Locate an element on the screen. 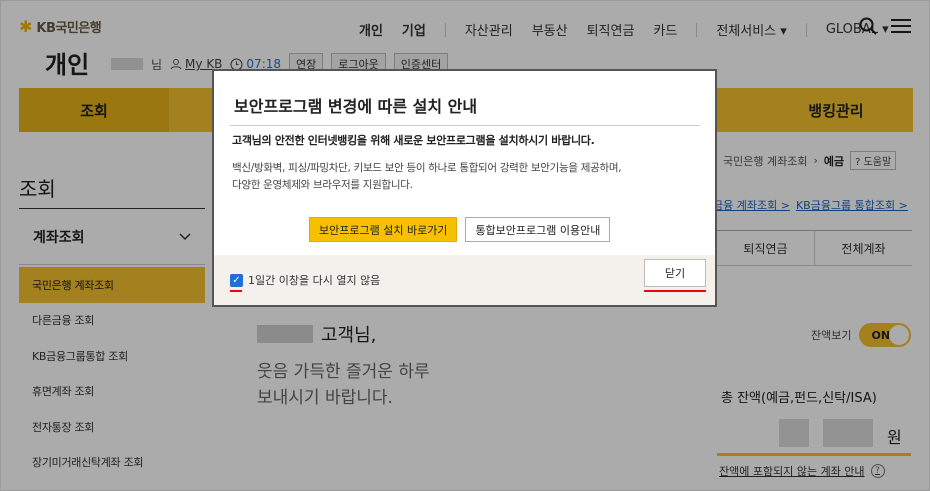 The image size is (930, 491). modal-desc-line-2: 다양한 운영체제와 브라우저를 지원합니다. is located at coordinates (322, 185).